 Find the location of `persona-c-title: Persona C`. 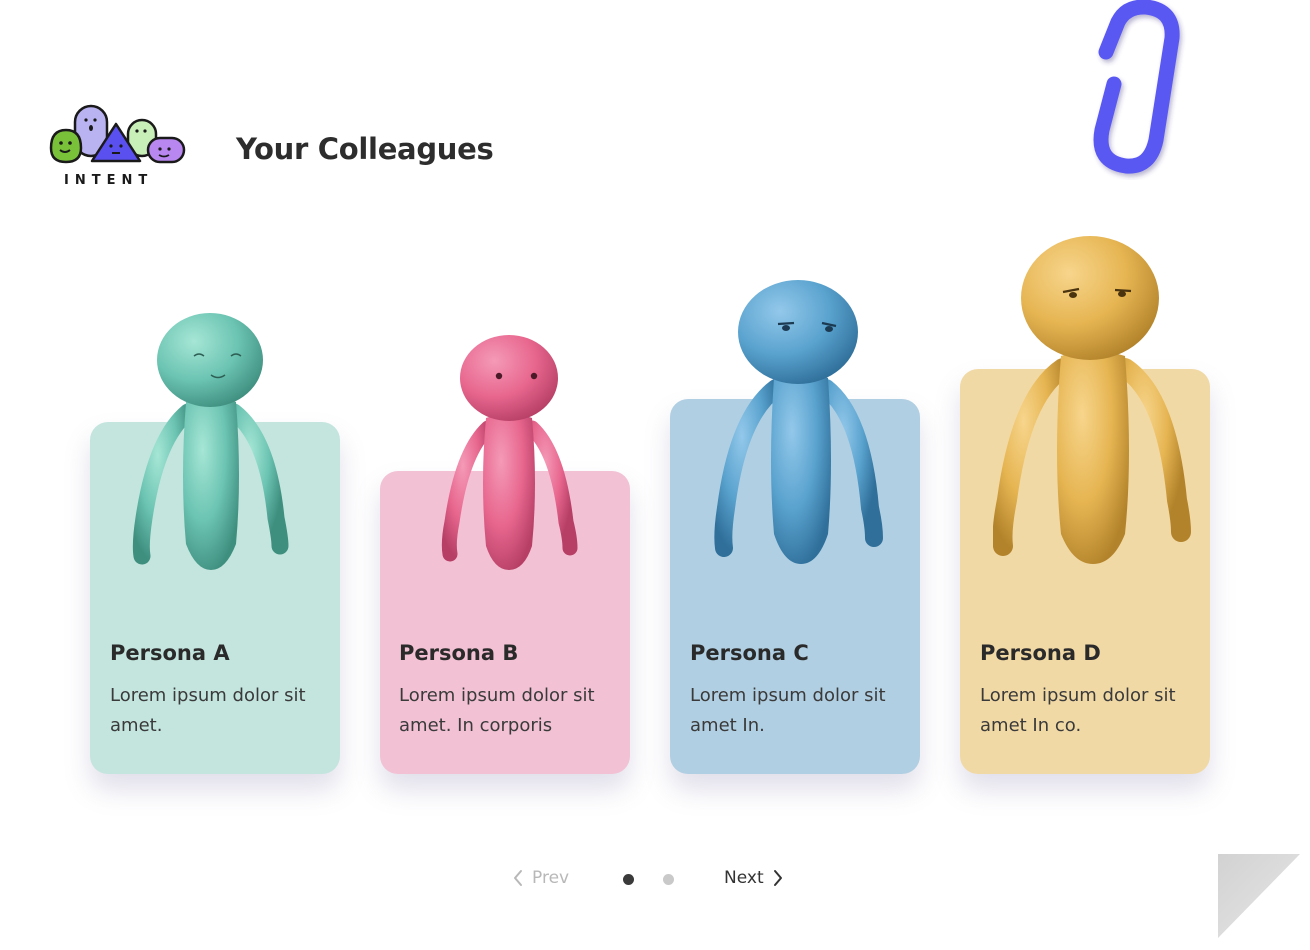

persona-c-title: Persona C is located at coordinates (749, 653).